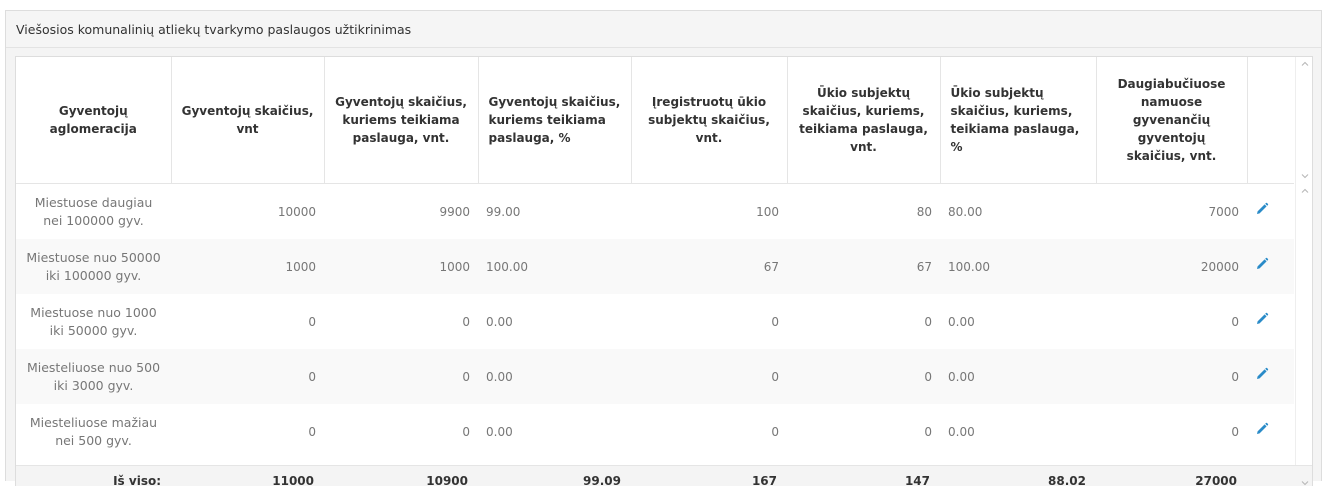 The image size is (1327, 486). Describe the element at coordinates (917, 479) in the screenshot. I see `total-entities-served: 147` at that location.